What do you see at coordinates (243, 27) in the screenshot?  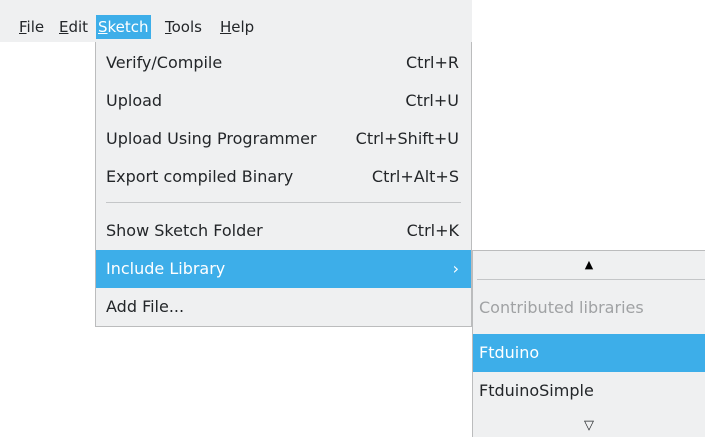 I see `menu-help-label: elp` at bounding box center [243, 27].